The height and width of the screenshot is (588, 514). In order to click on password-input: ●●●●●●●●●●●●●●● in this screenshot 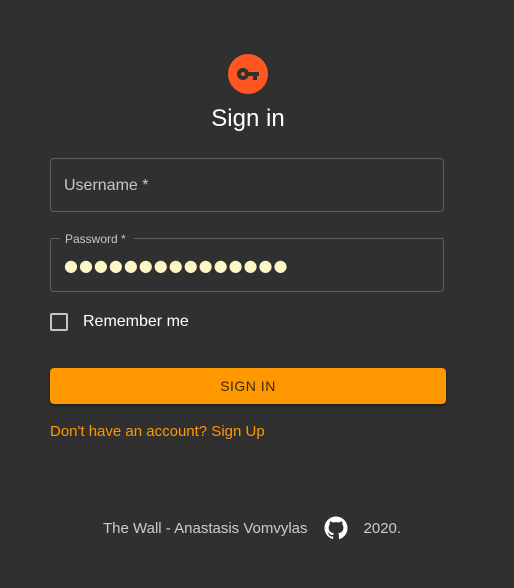, I will do `click(244, 265)`.